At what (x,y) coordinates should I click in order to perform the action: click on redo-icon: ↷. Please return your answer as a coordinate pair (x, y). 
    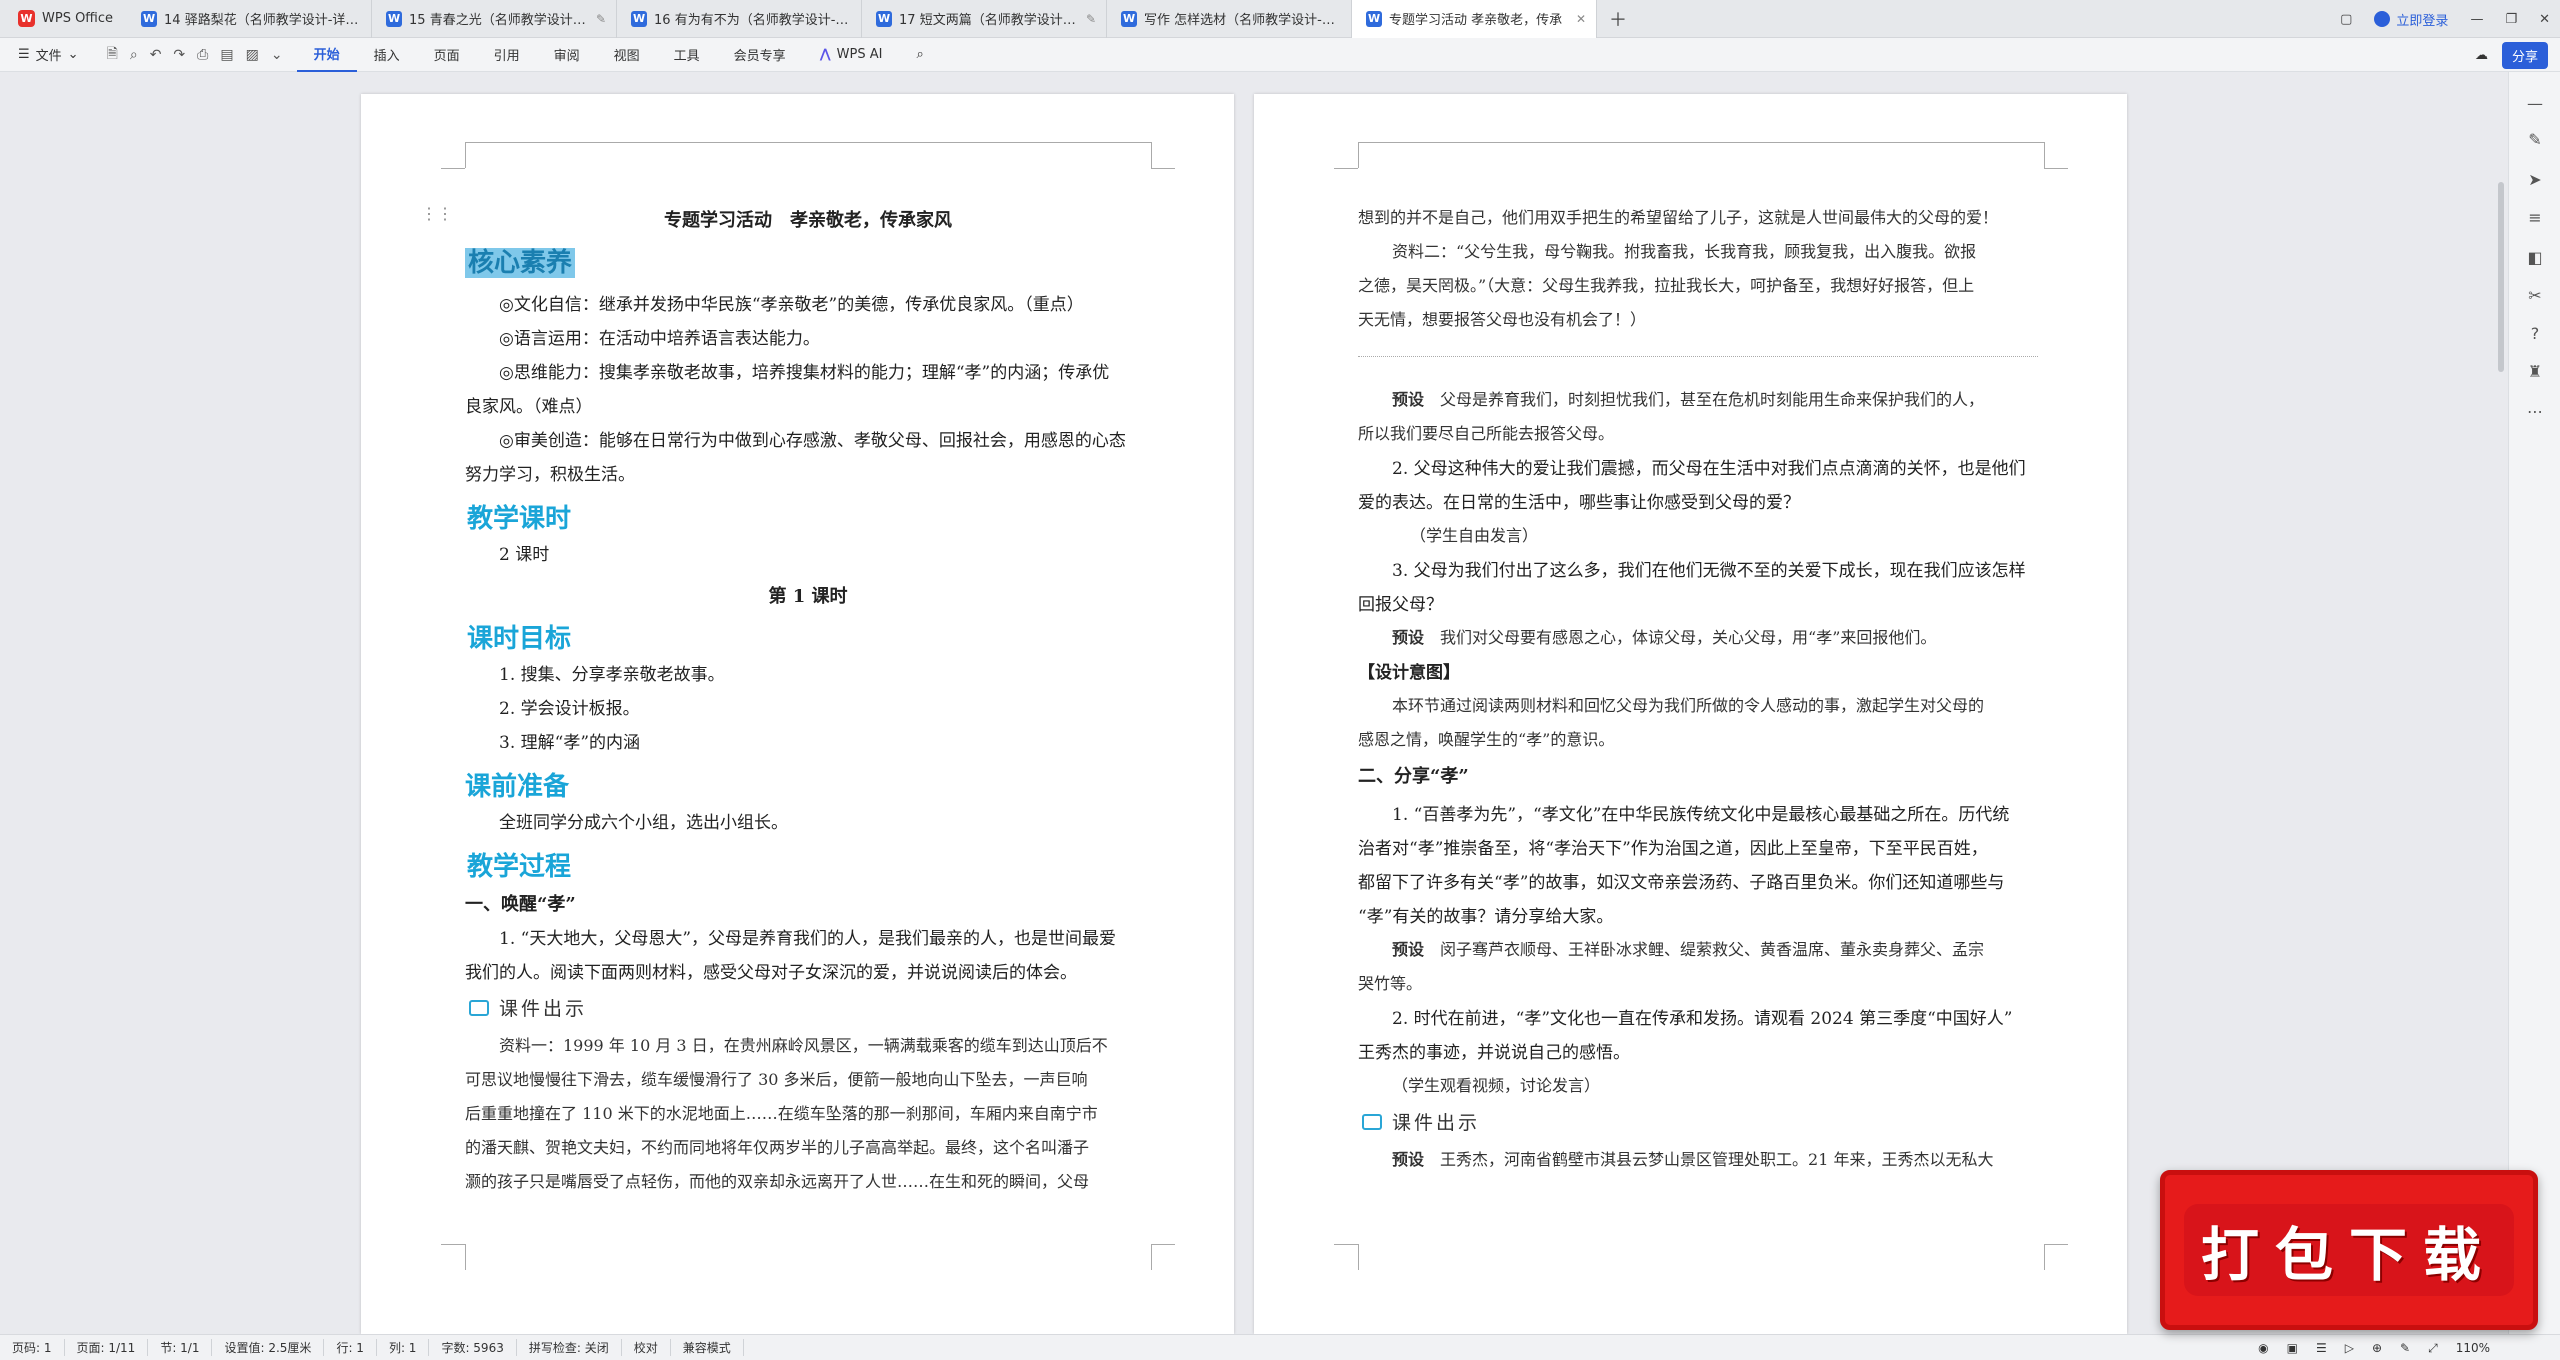
    Looking at the image, I should click on (179, 55).